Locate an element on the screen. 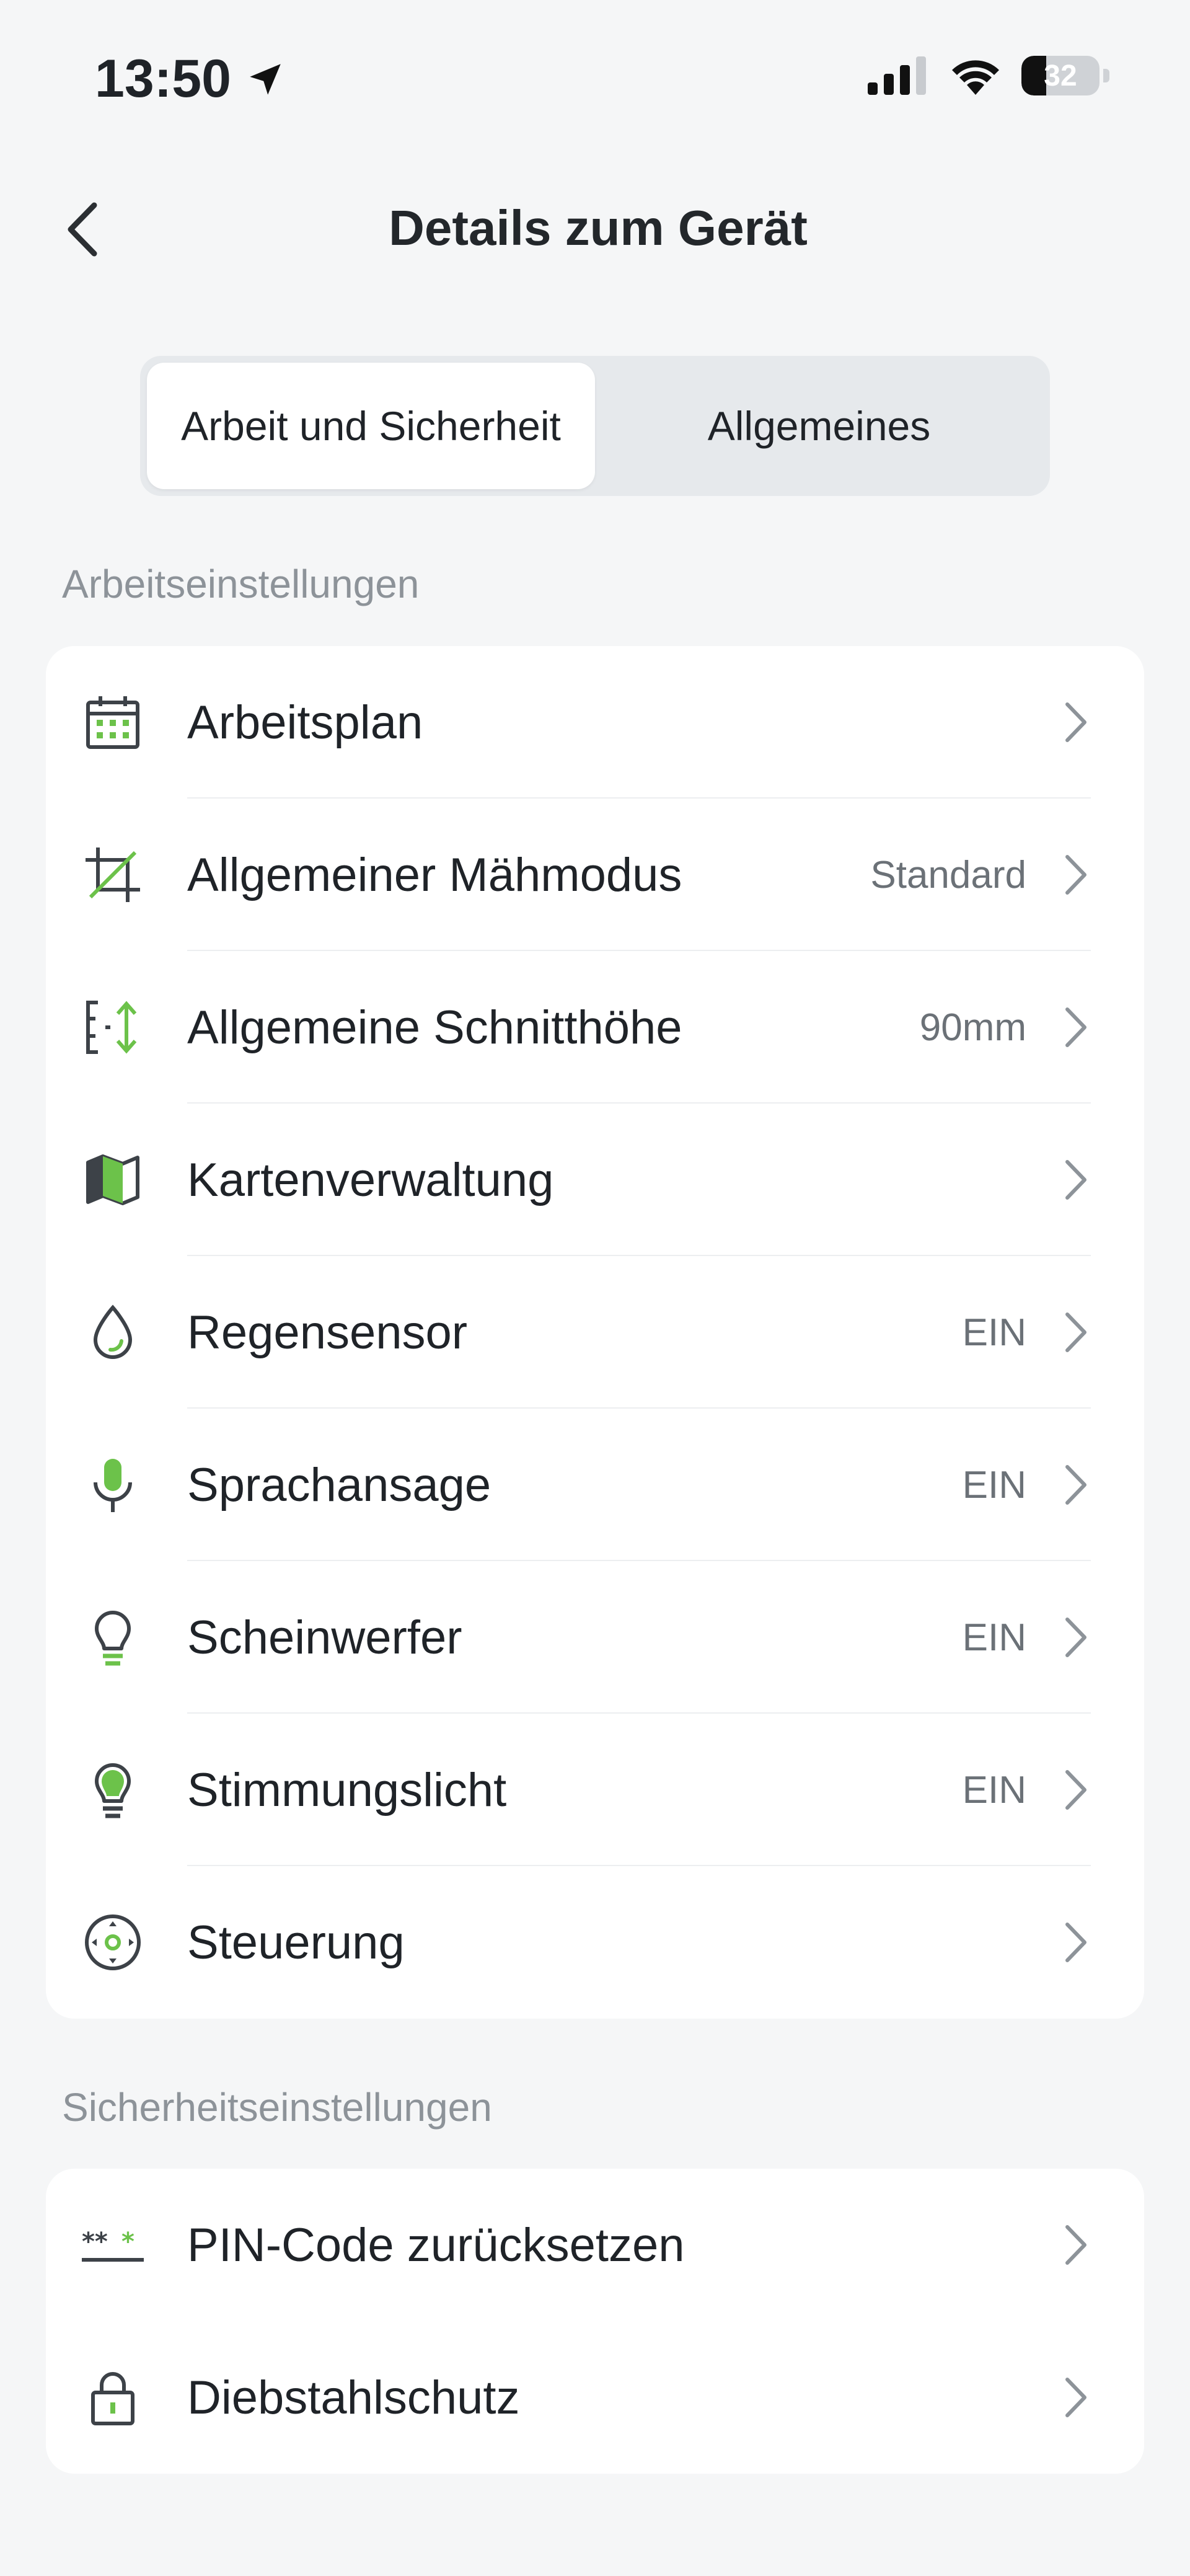 Image resolution: width=1190 pixels, height=2576 pixels. lock-icon is located at coordinates (113, 2397).